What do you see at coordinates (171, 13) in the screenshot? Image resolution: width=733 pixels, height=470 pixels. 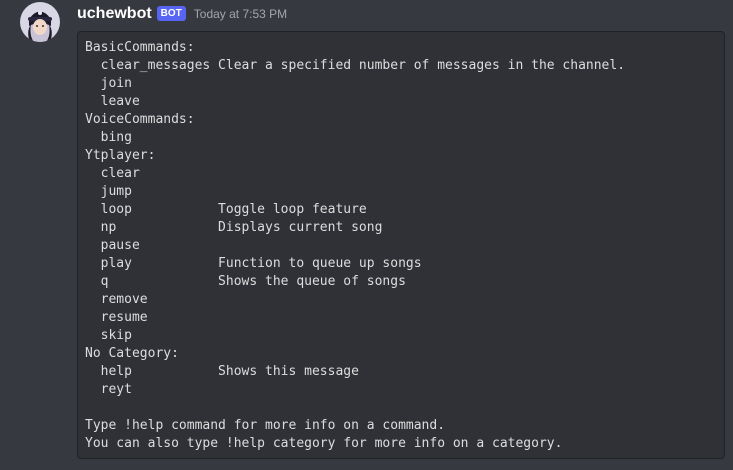 I see `bot-tag-badge: BOT` at bounding box center [171, 13].